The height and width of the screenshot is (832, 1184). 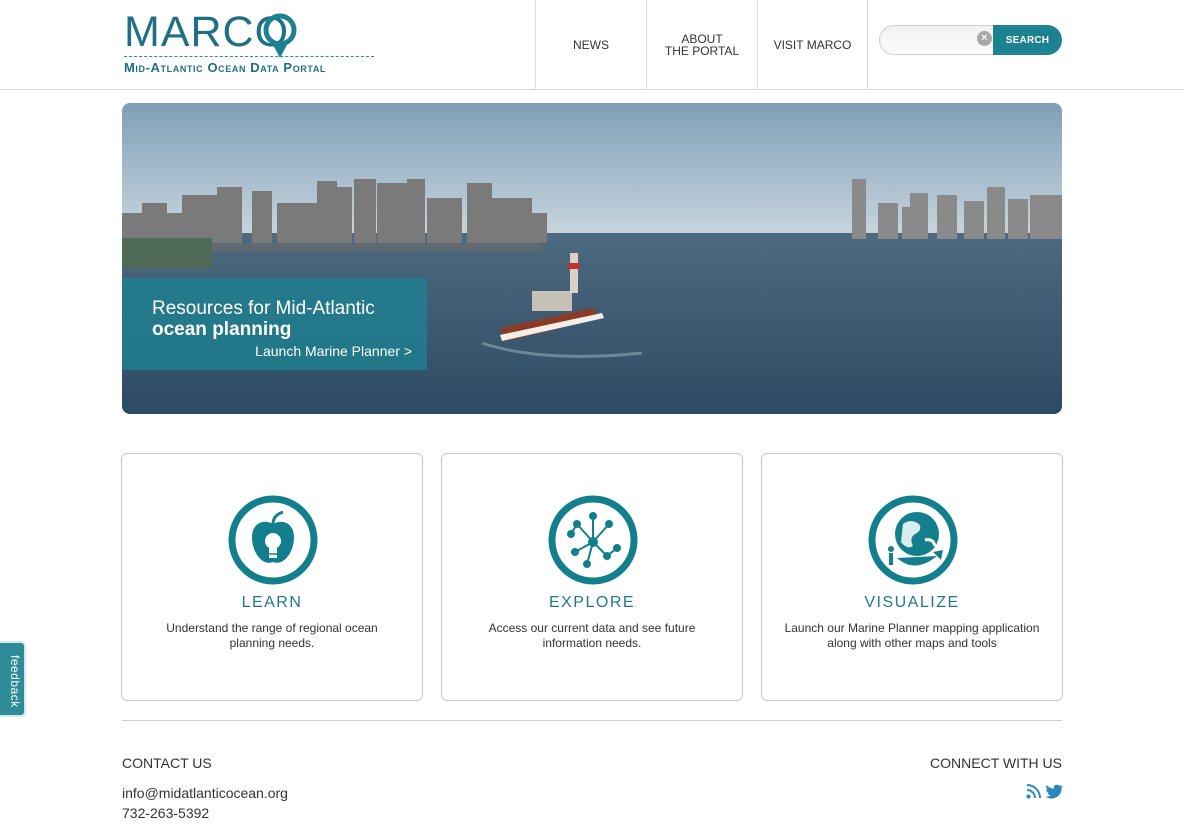 I want to click on hero-headline: Resources for Mid-Atlantic, so click(x=263, y=308).